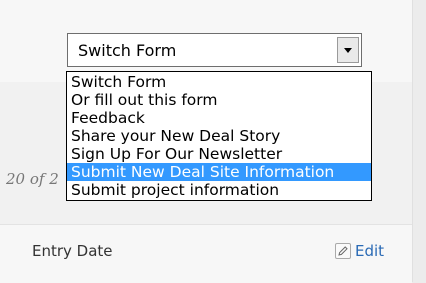 The height and width of the screenshot is (283, 426). What do you see at coordinates (219, 118) in the screenshot?
I see `option-feedback: Feedback` at bounding box center [219, 118].